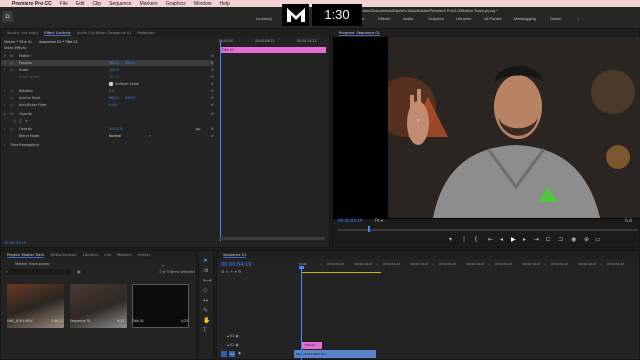 Image resolution: width=640 pixels, height=360 pixels. I want to click on go-to-out-icon: ⇥, so click(536, 239).